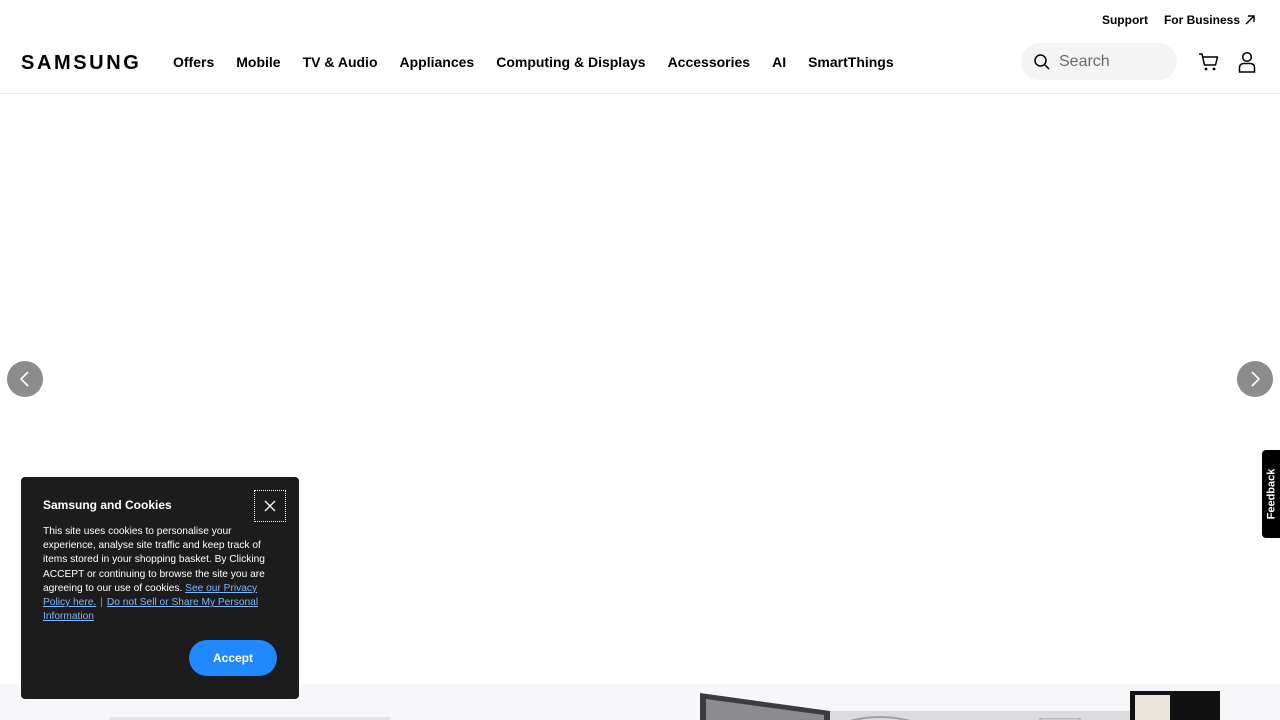  Describe the element at coordinates (851, 62) in the screenshot. I see `nav-item-smartthings: SmartThings` at that location.